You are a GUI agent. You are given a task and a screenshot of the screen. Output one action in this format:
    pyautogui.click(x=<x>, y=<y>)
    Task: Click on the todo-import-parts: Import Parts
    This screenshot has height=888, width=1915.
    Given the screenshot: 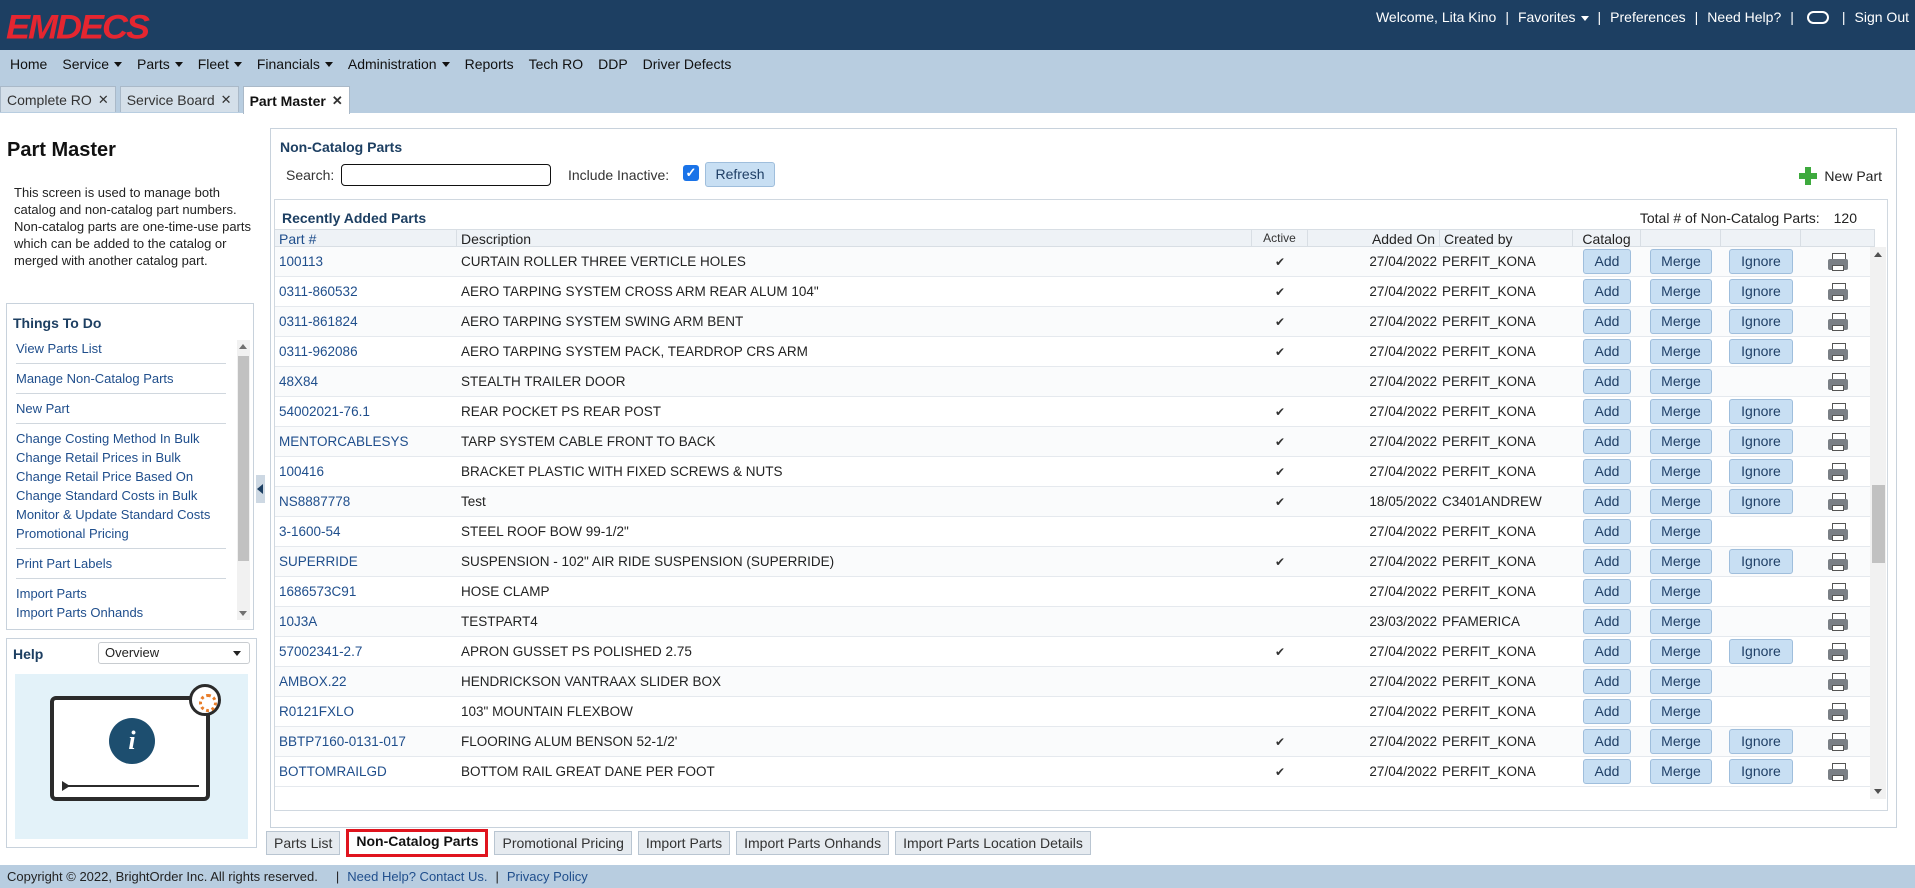 What is the action you would take?
    pyautogui.click(x=121, y=593)
    